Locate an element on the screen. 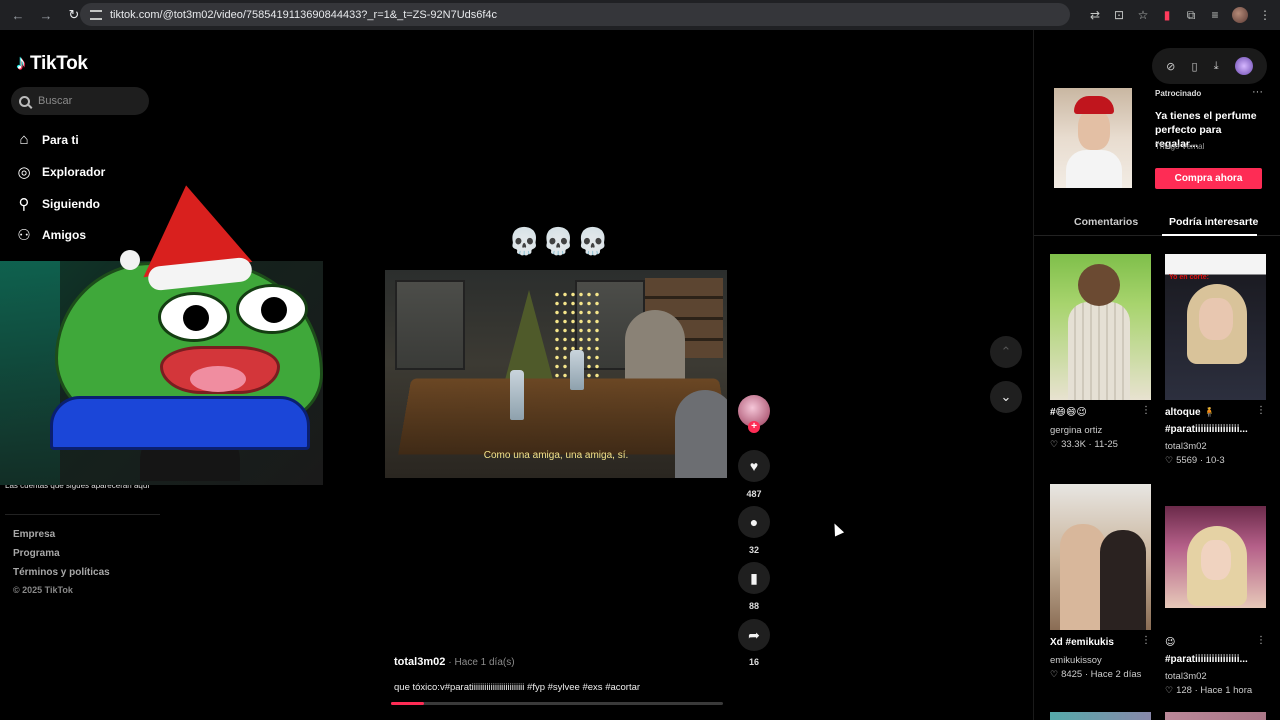 Image resolution: width=1280 pixels, height=720 pixels. more-options-icon: ··· is located at coordinates (1257, 92).